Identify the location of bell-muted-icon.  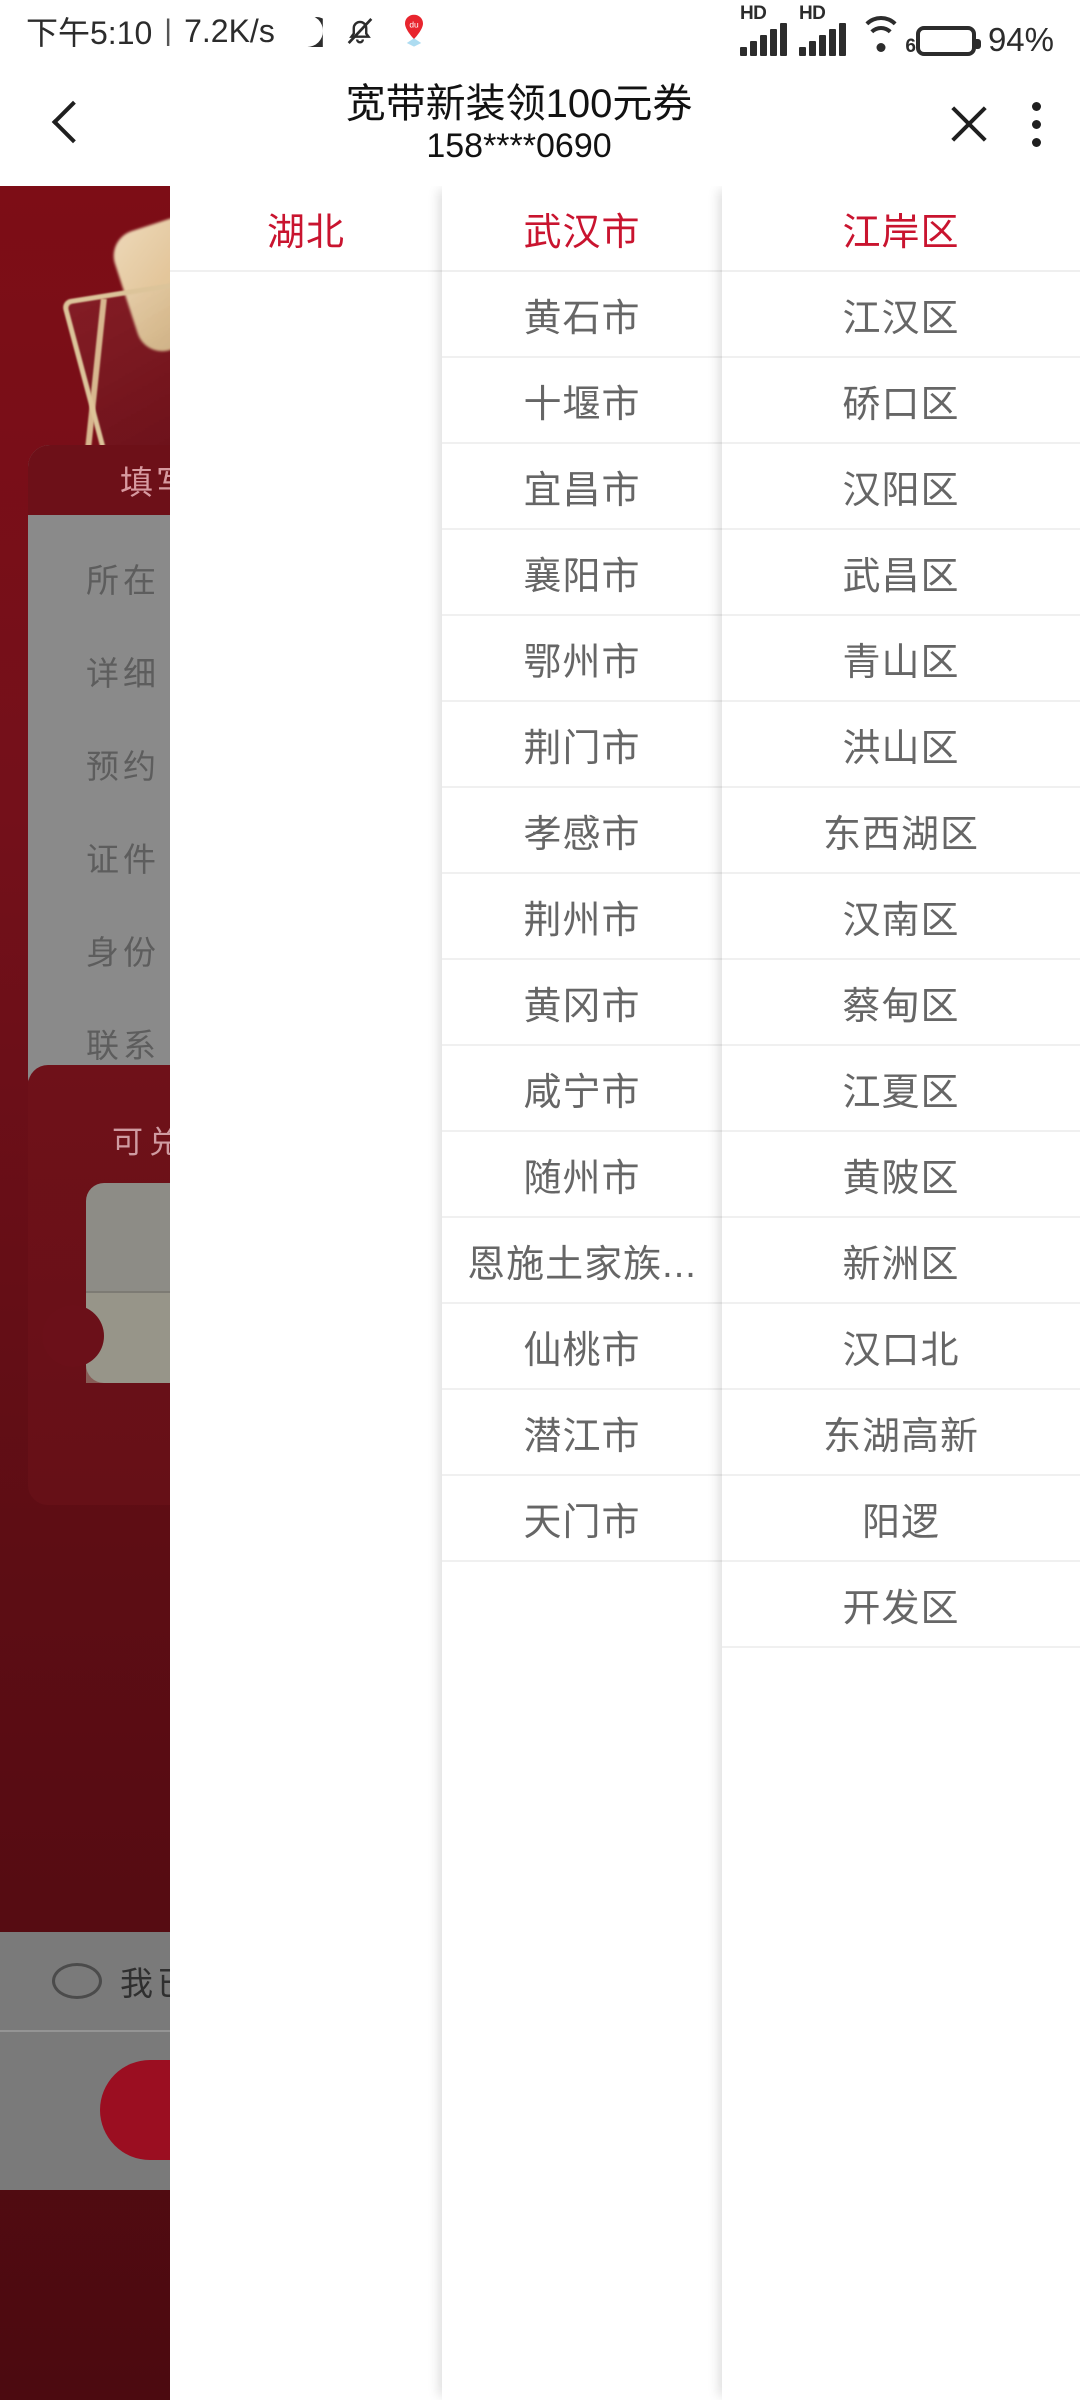
(360, 31).